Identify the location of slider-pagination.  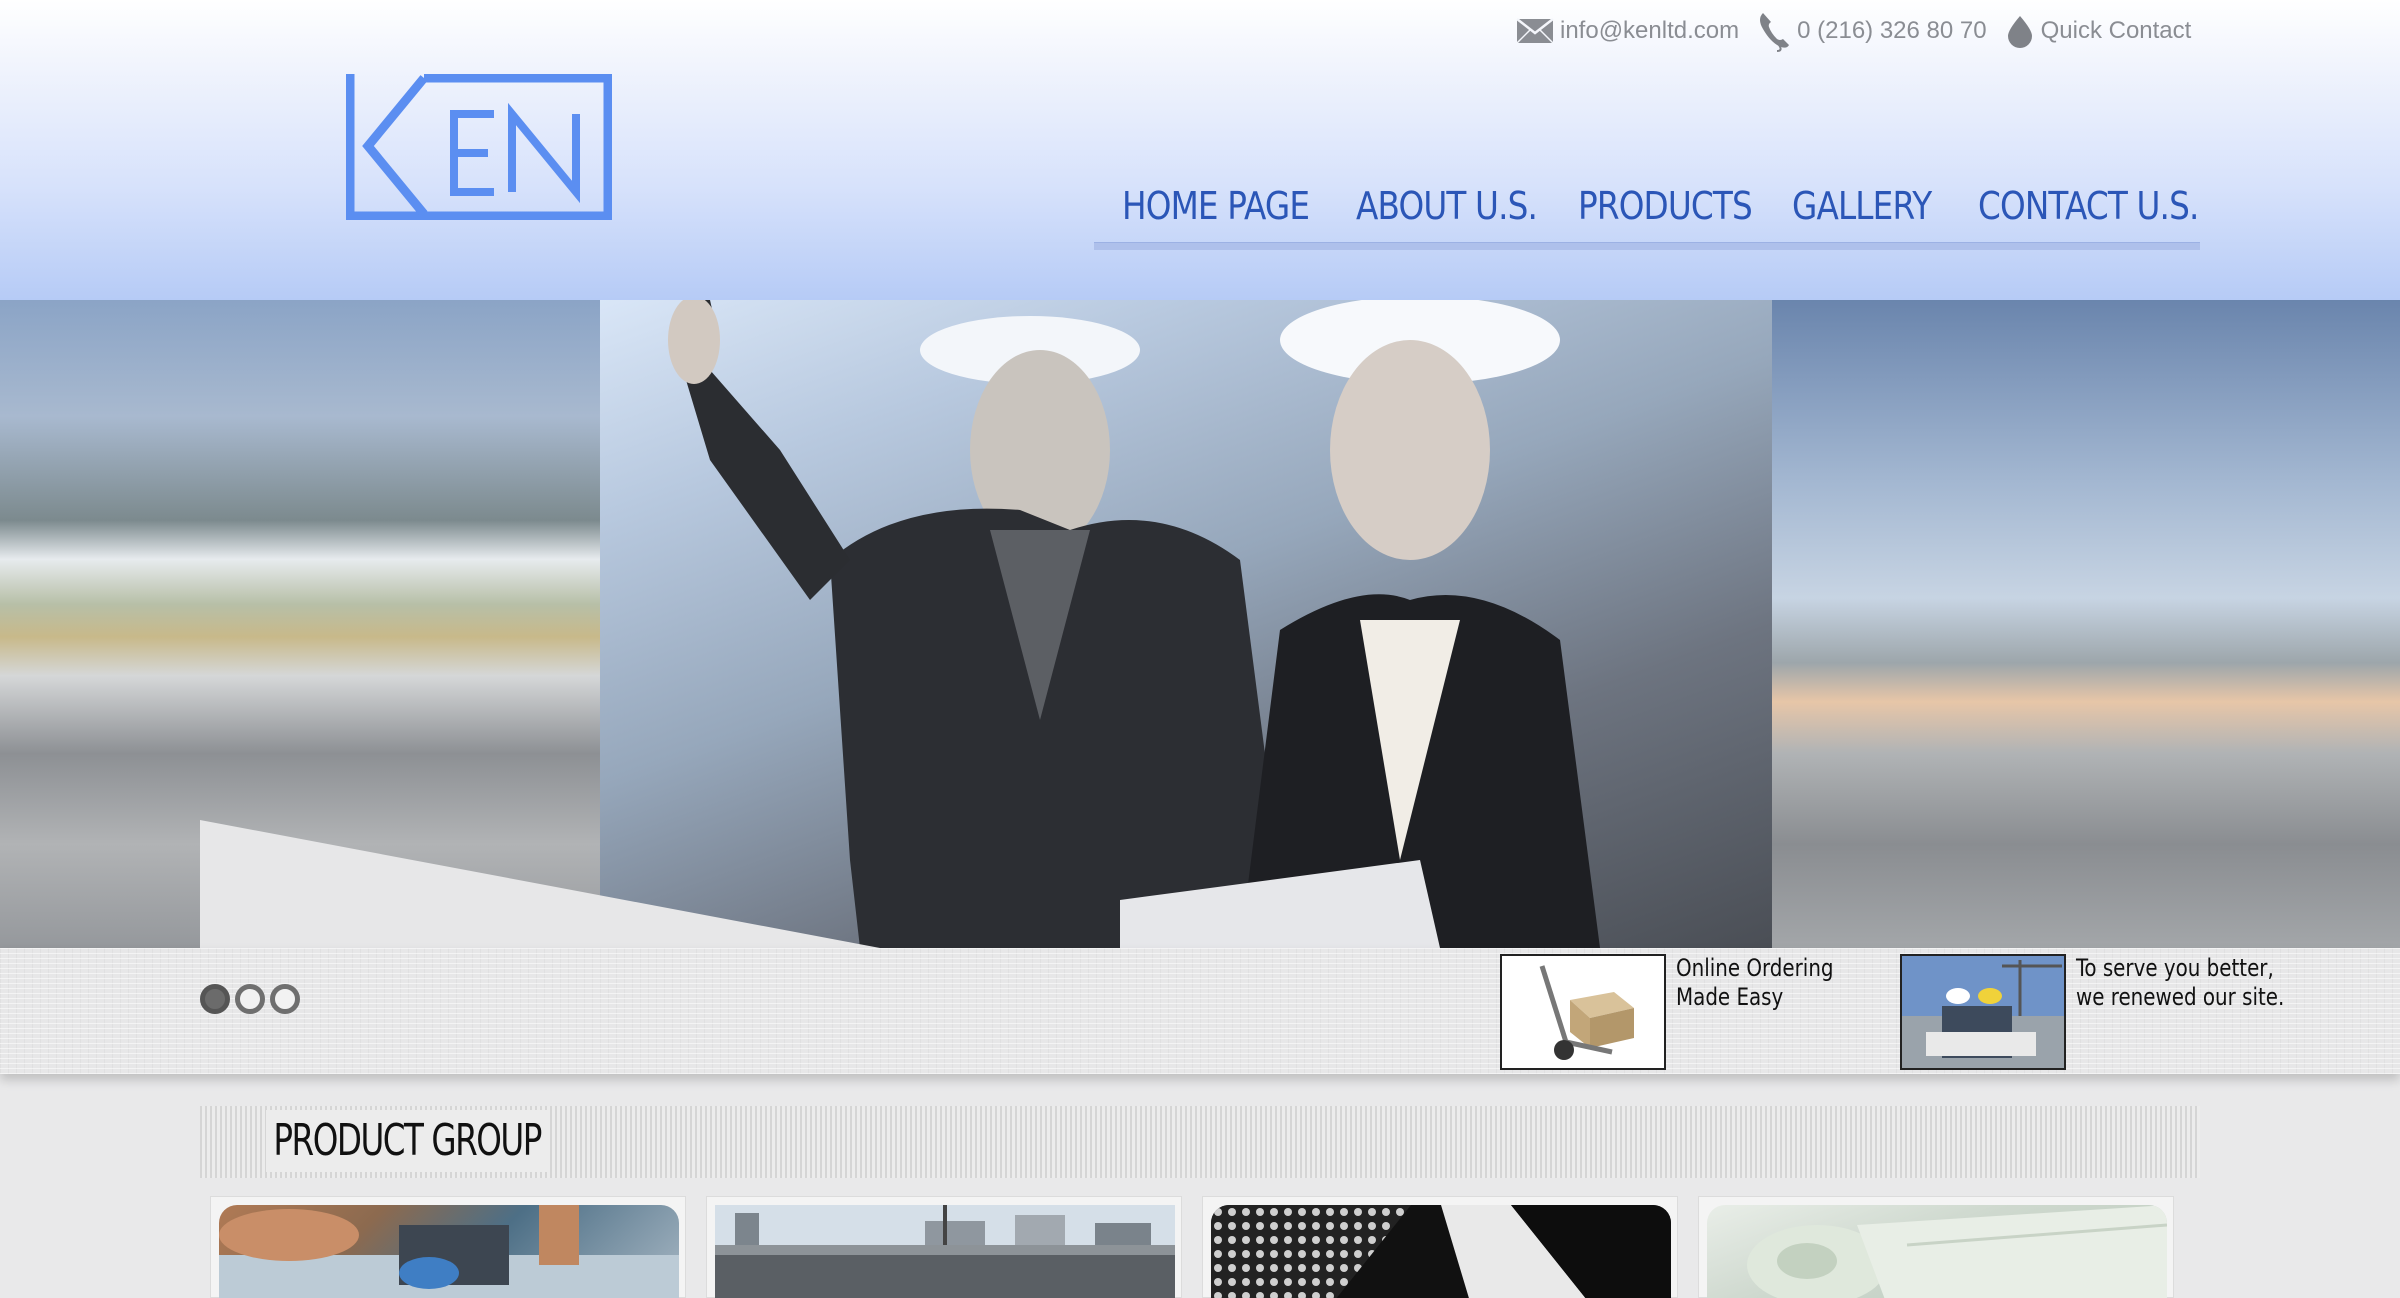
(252, 999).